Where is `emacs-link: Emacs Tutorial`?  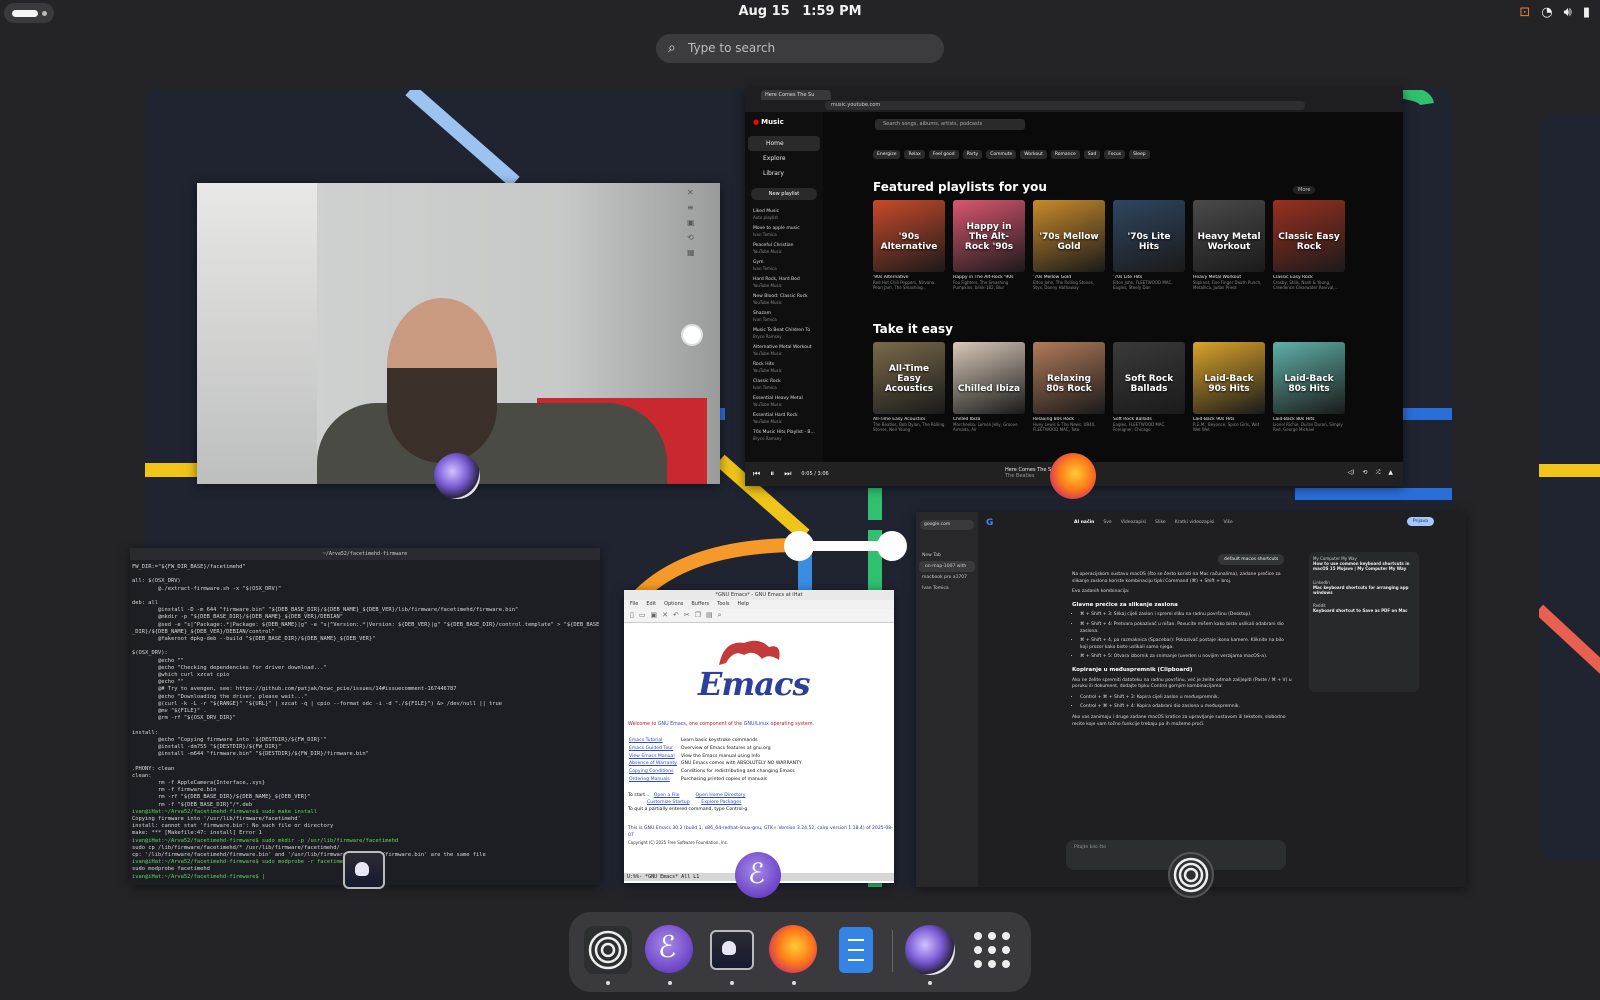 emacs-link: Emacs Tutorial is located at coordinates (645, 740).